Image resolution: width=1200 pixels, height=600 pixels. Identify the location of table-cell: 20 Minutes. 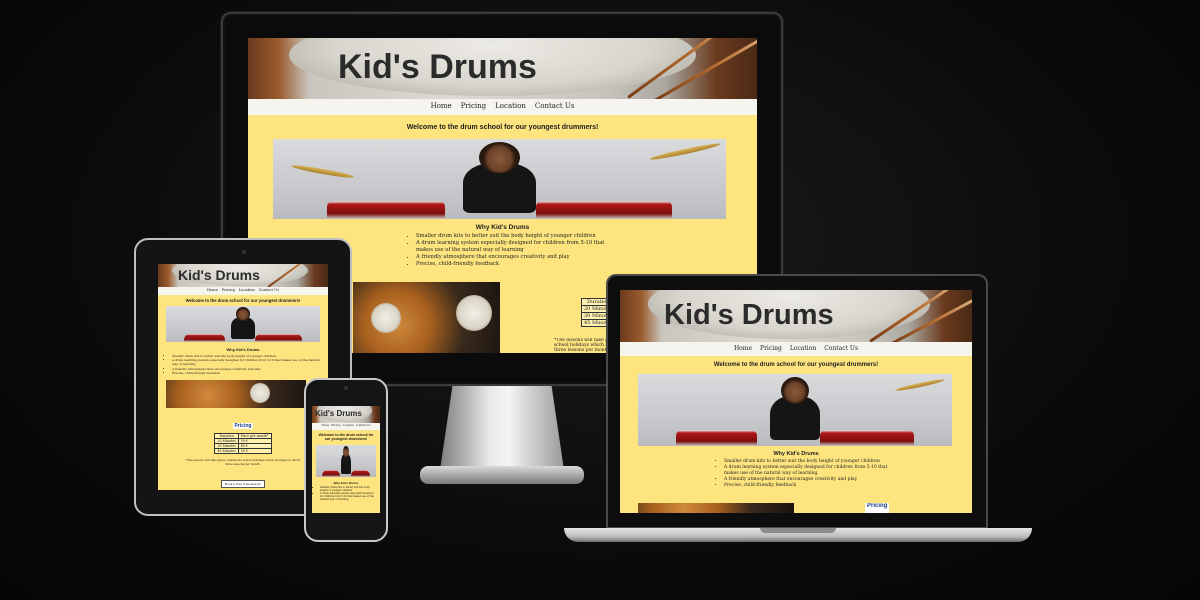
(226, 441).